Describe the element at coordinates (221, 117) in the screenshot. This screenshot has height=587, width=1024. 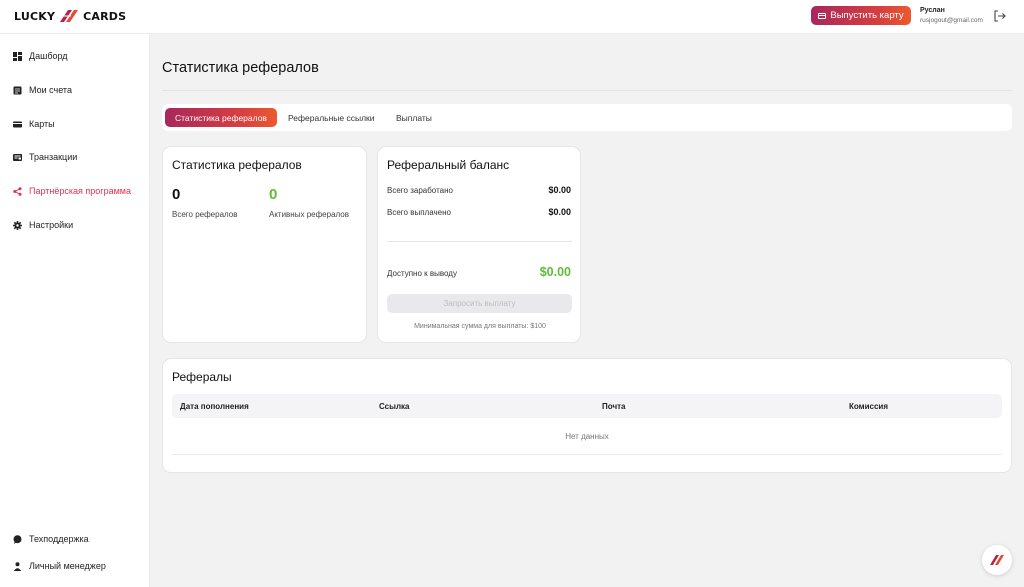
I see `tab-referral-stats: Статистика рефералов` at that location.